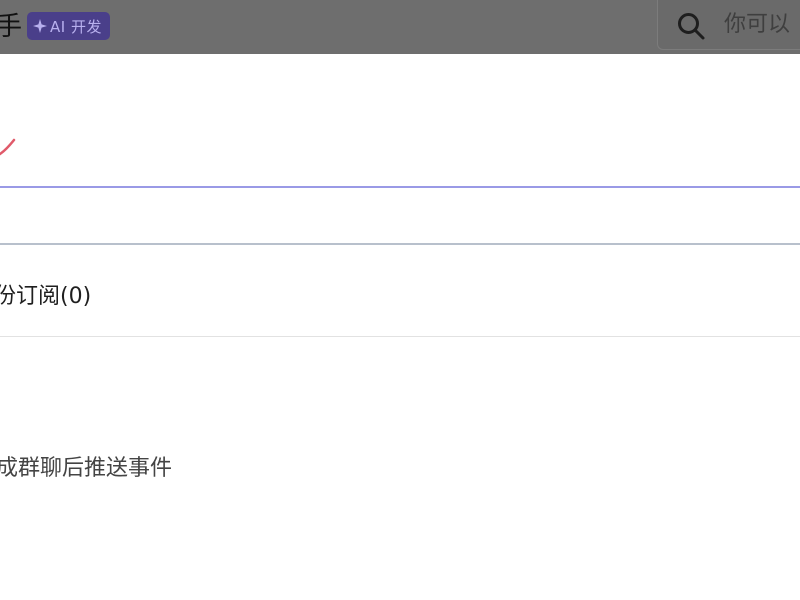 Image resolution: width=800 pixels, height=600 pixels. I want to click on search-placeholder: 你可以, so click(757, 24).